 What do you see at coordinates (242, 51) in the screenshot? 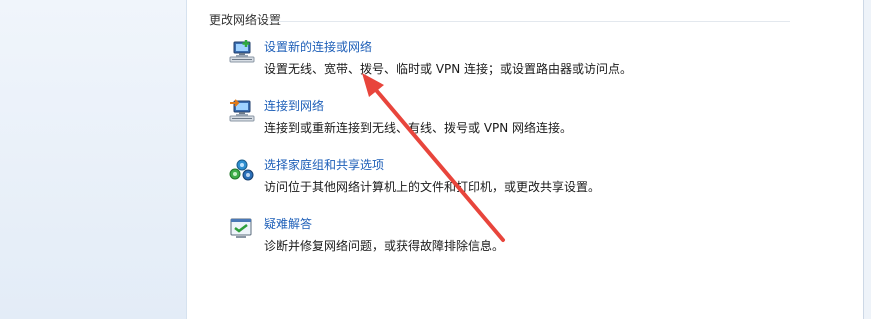
I see `new-connection-icon` at bounding box center [242, 51].